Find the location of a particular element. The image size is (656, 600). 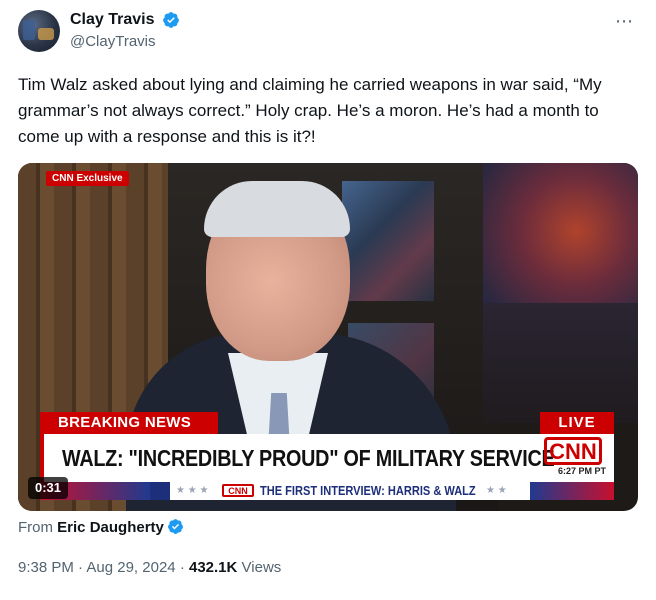

broadcast-time: 6:27 PM PT is located at coordinates (581, 471).